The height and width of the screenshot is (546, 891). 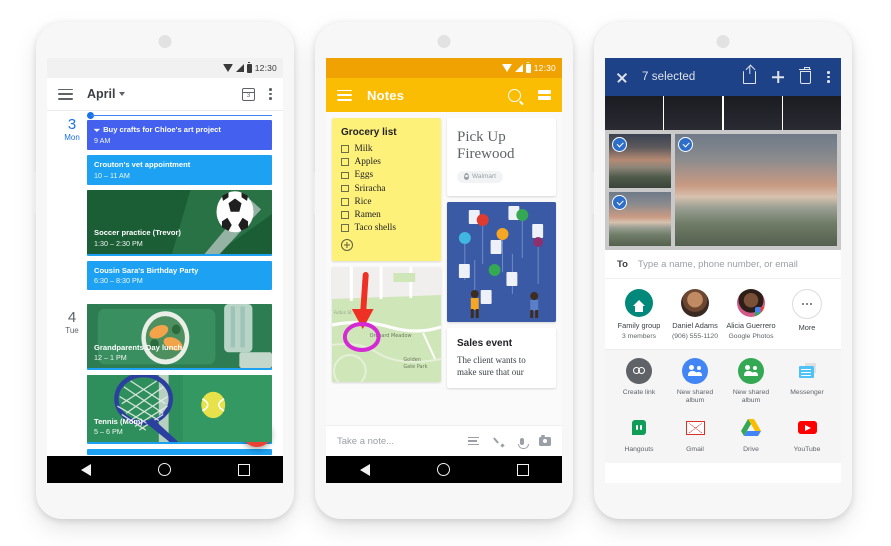 What do you see at coordinates (501, 262) in the screenshot?
I see `note-card-photo` at bounding box center [501, 262].